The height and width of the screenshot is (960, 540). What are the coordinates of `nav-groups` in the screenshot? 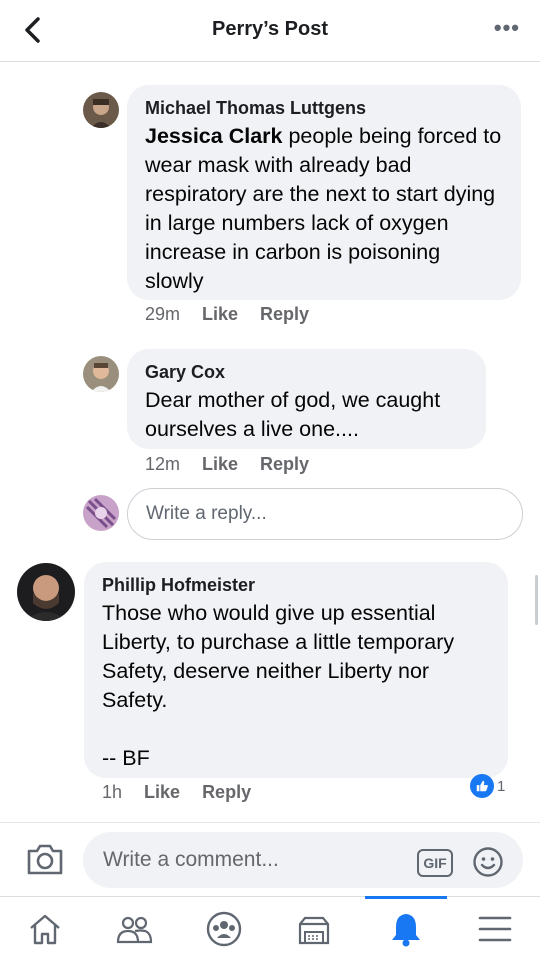 It's located at (224, 929).